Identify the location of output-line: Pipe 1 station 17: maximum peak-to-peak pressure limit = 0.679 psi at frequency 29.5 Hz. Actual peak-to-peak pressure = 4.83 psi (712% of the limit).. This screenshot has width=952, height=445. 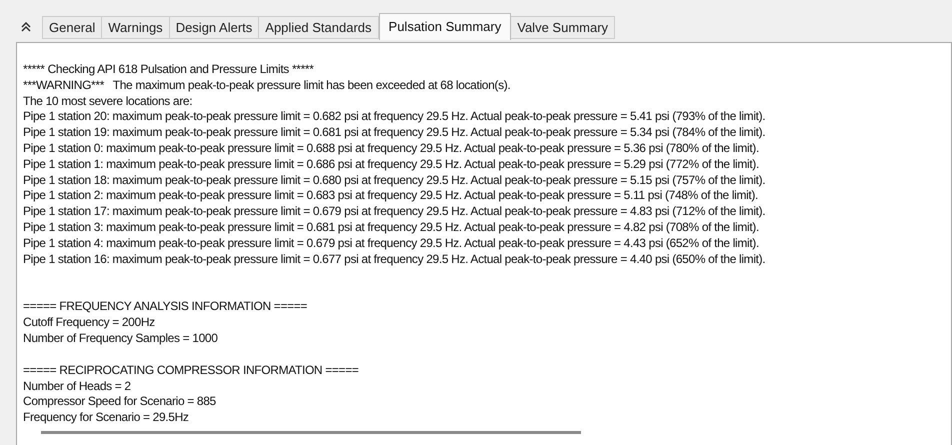
(394, 212).